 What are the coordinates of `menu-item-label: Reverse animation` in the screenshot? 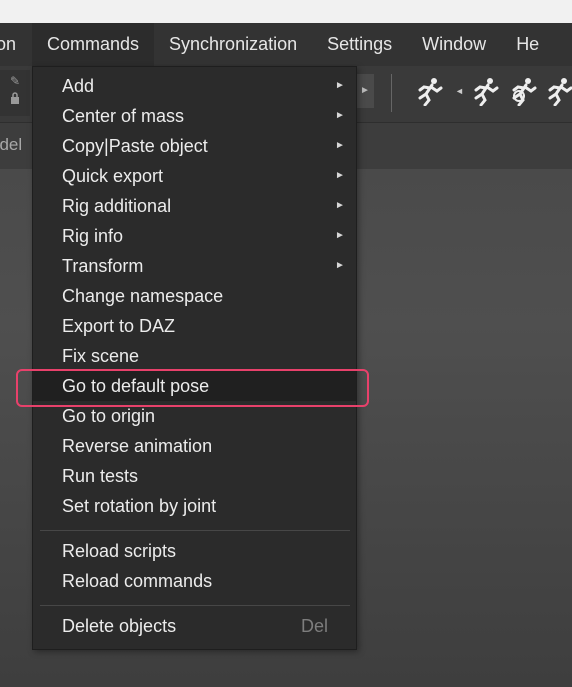 It's located at (137, 446).